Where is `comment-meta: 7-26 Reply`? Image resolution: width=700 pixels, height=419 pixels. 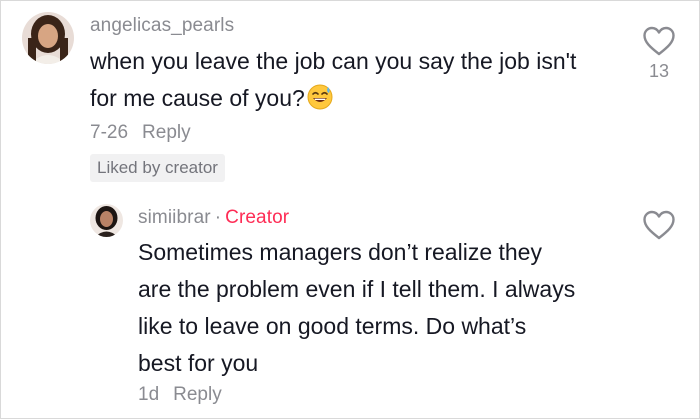 comment-meta: 7-26 Reply is located at coordinates (140, 133).